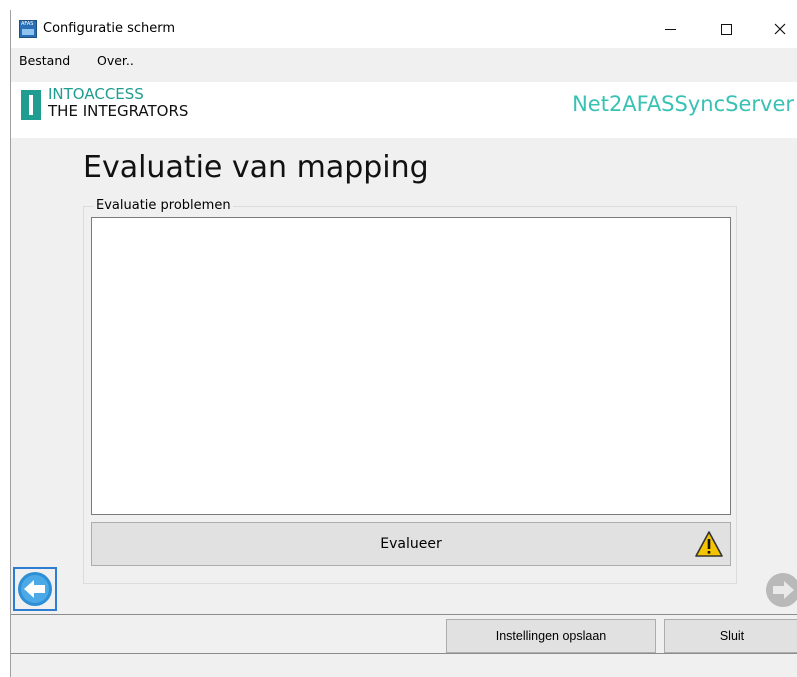 The image size is (797, 677). What do you see at coordinates (109, 28) in the screenshot?
I see `window-title: Configuratie scherm` at bounding box center [109, 28].